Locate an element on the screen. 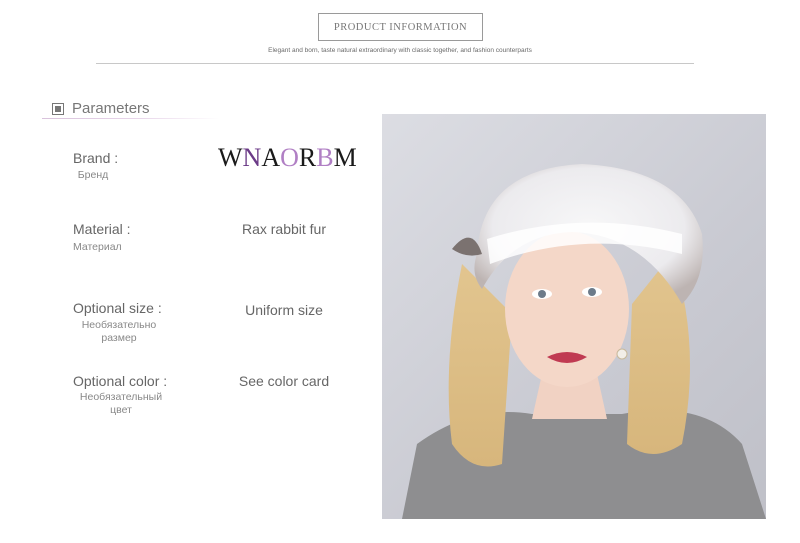  size-value: Uniform size is located at coordinates (284, 310).